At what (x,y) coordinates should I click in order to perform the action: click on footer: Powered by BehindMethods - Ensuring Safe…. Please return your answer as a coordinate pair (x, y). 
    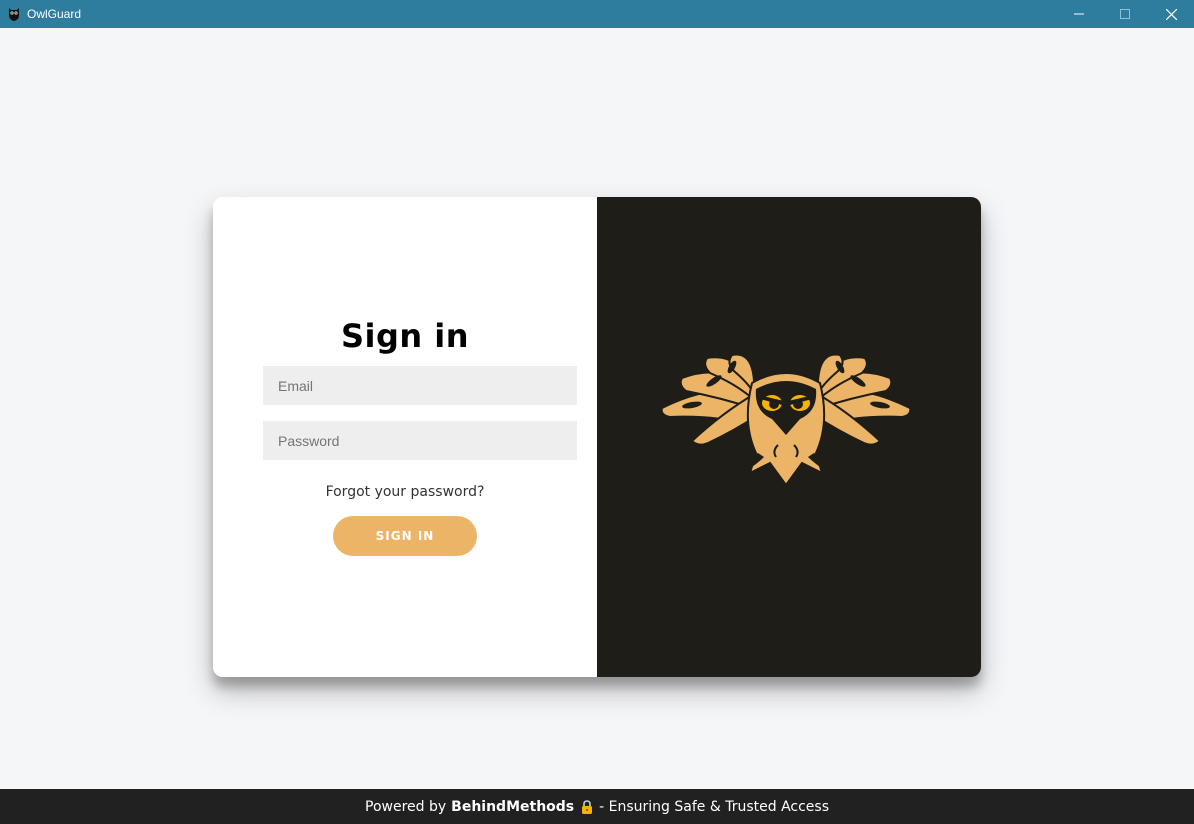
    Looking at the image, I should click on (597, 806).